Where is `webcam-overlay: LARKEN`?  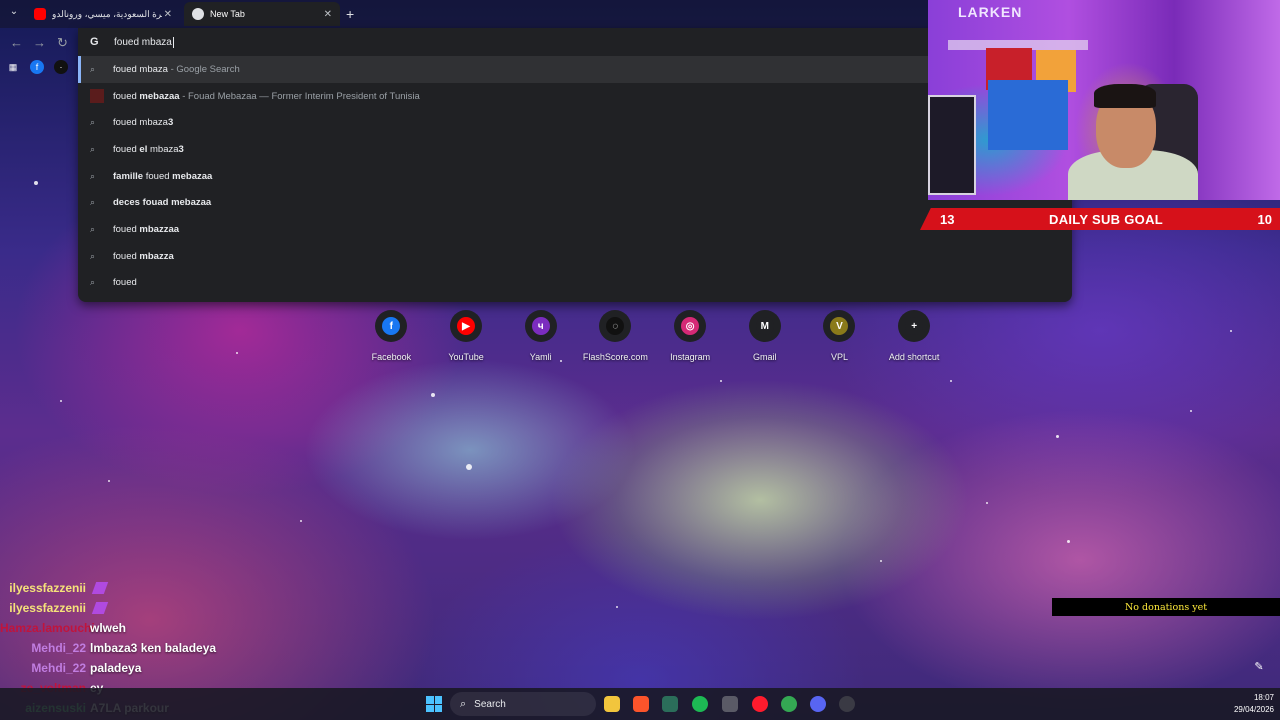 webcam-overlay: LARKEN is located at coordinates (1104, 100).